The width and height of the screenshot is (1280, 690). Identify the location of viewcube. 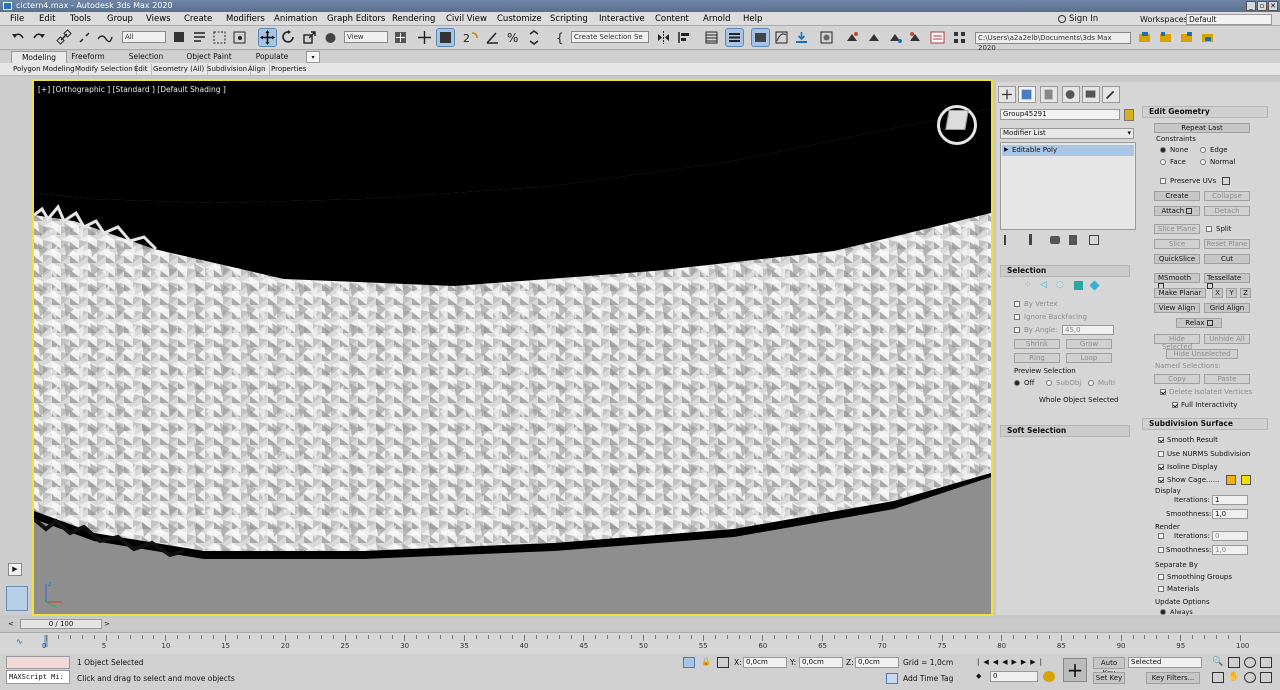
(957, 120).